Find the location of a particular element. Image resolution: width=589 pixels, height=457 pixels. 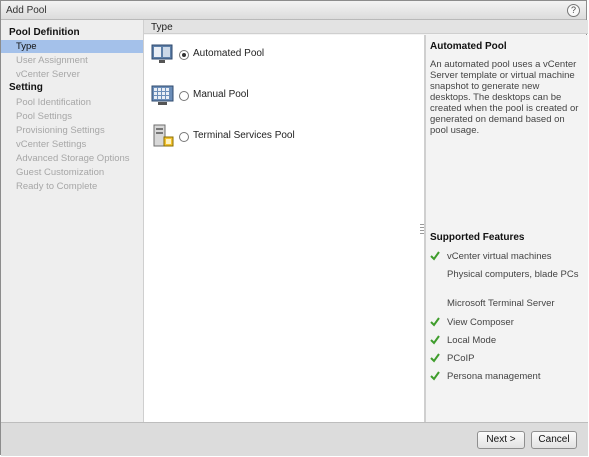

nav-item-guest-customization: Guest Customization is located at coordinates (60, 172).